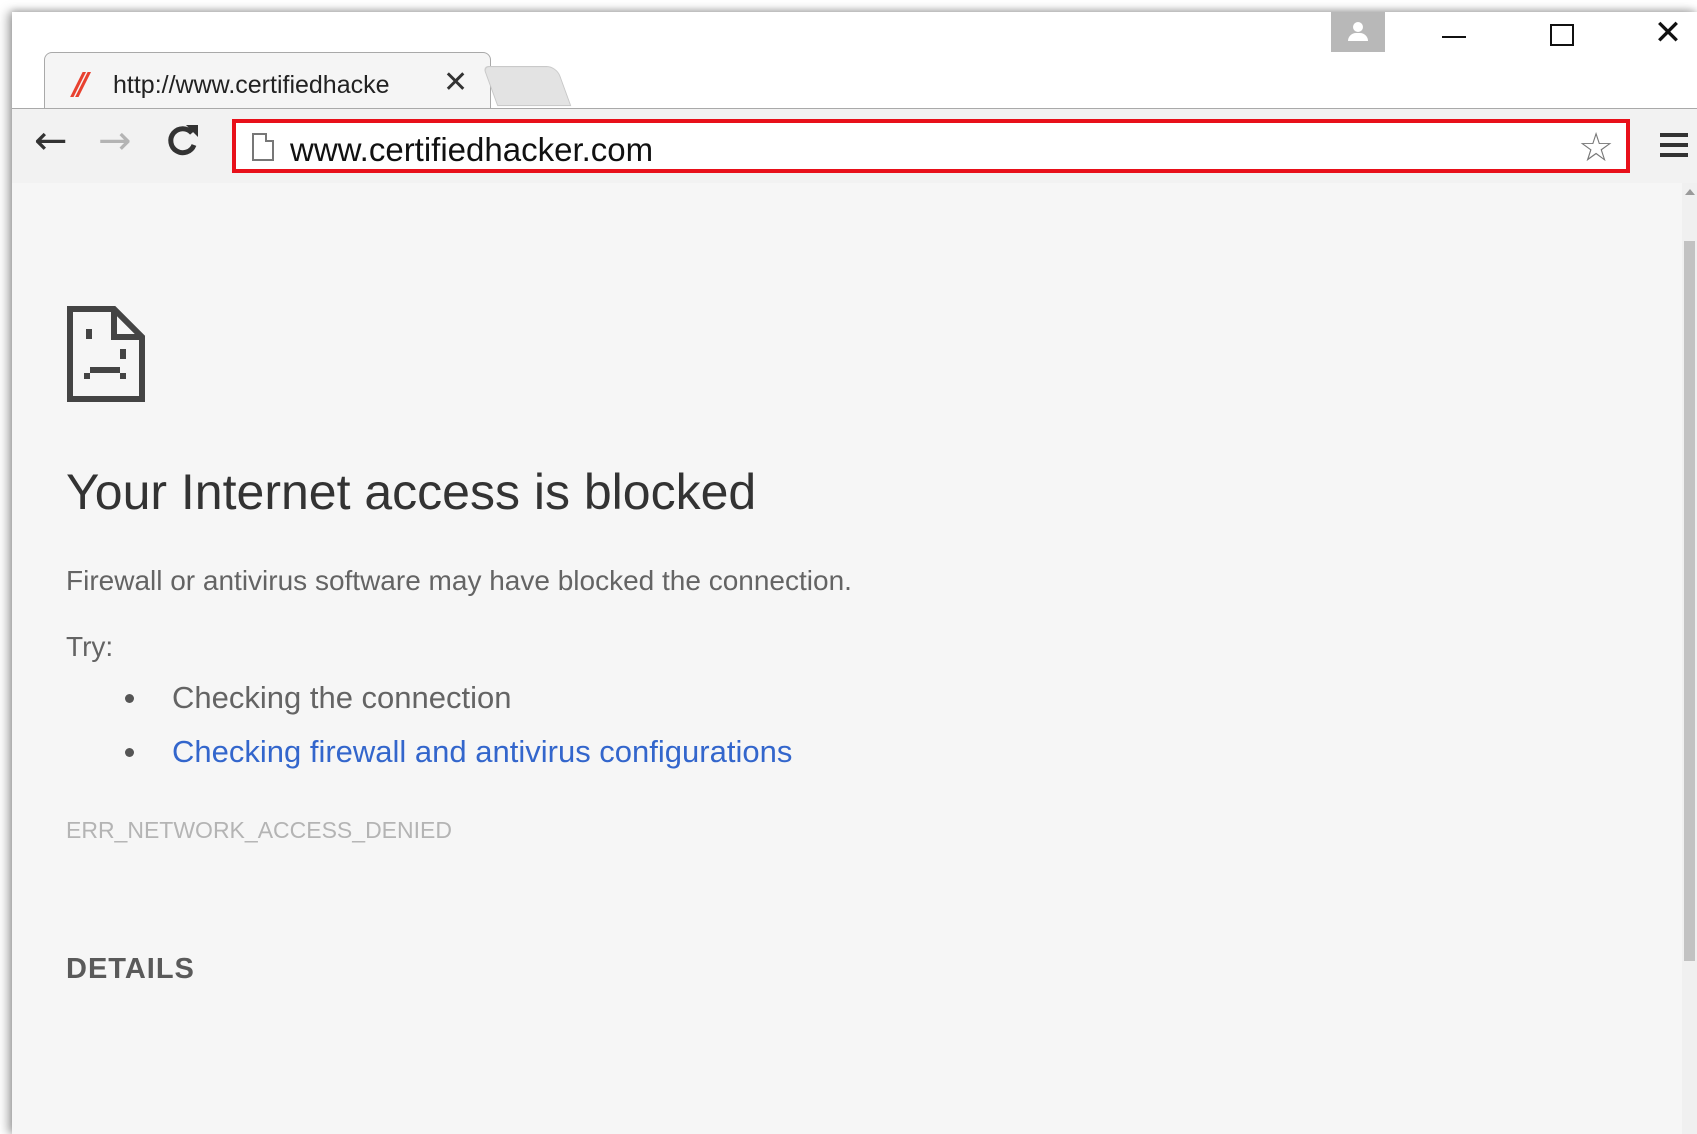 This screenshot has height=1134, width=1697. I want to click on scrollbar-thumb, so click(1689, 601).